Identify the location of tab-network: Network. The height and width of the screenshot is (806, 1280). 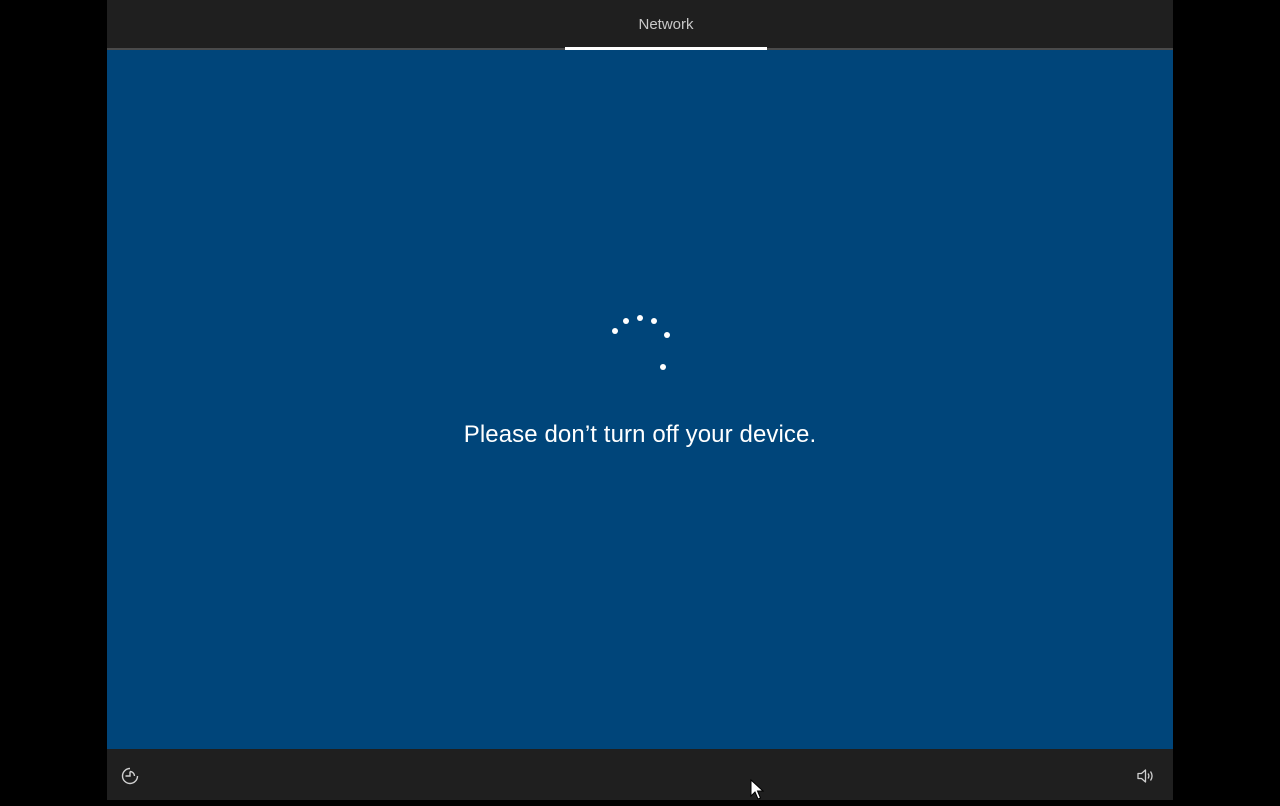
(666, 24).